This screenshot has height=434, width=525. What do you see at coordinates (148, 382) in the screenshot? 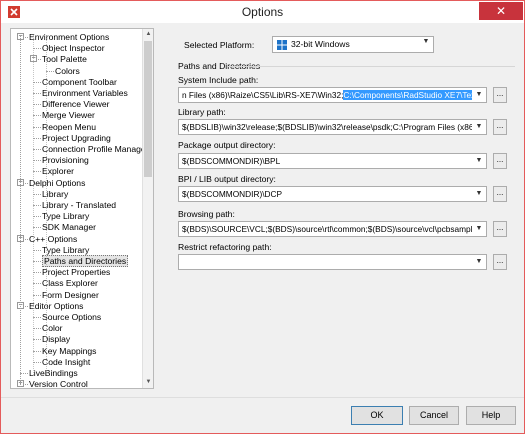
I see `scroll-down-icon: ▼` at bounding box center [148, 382].